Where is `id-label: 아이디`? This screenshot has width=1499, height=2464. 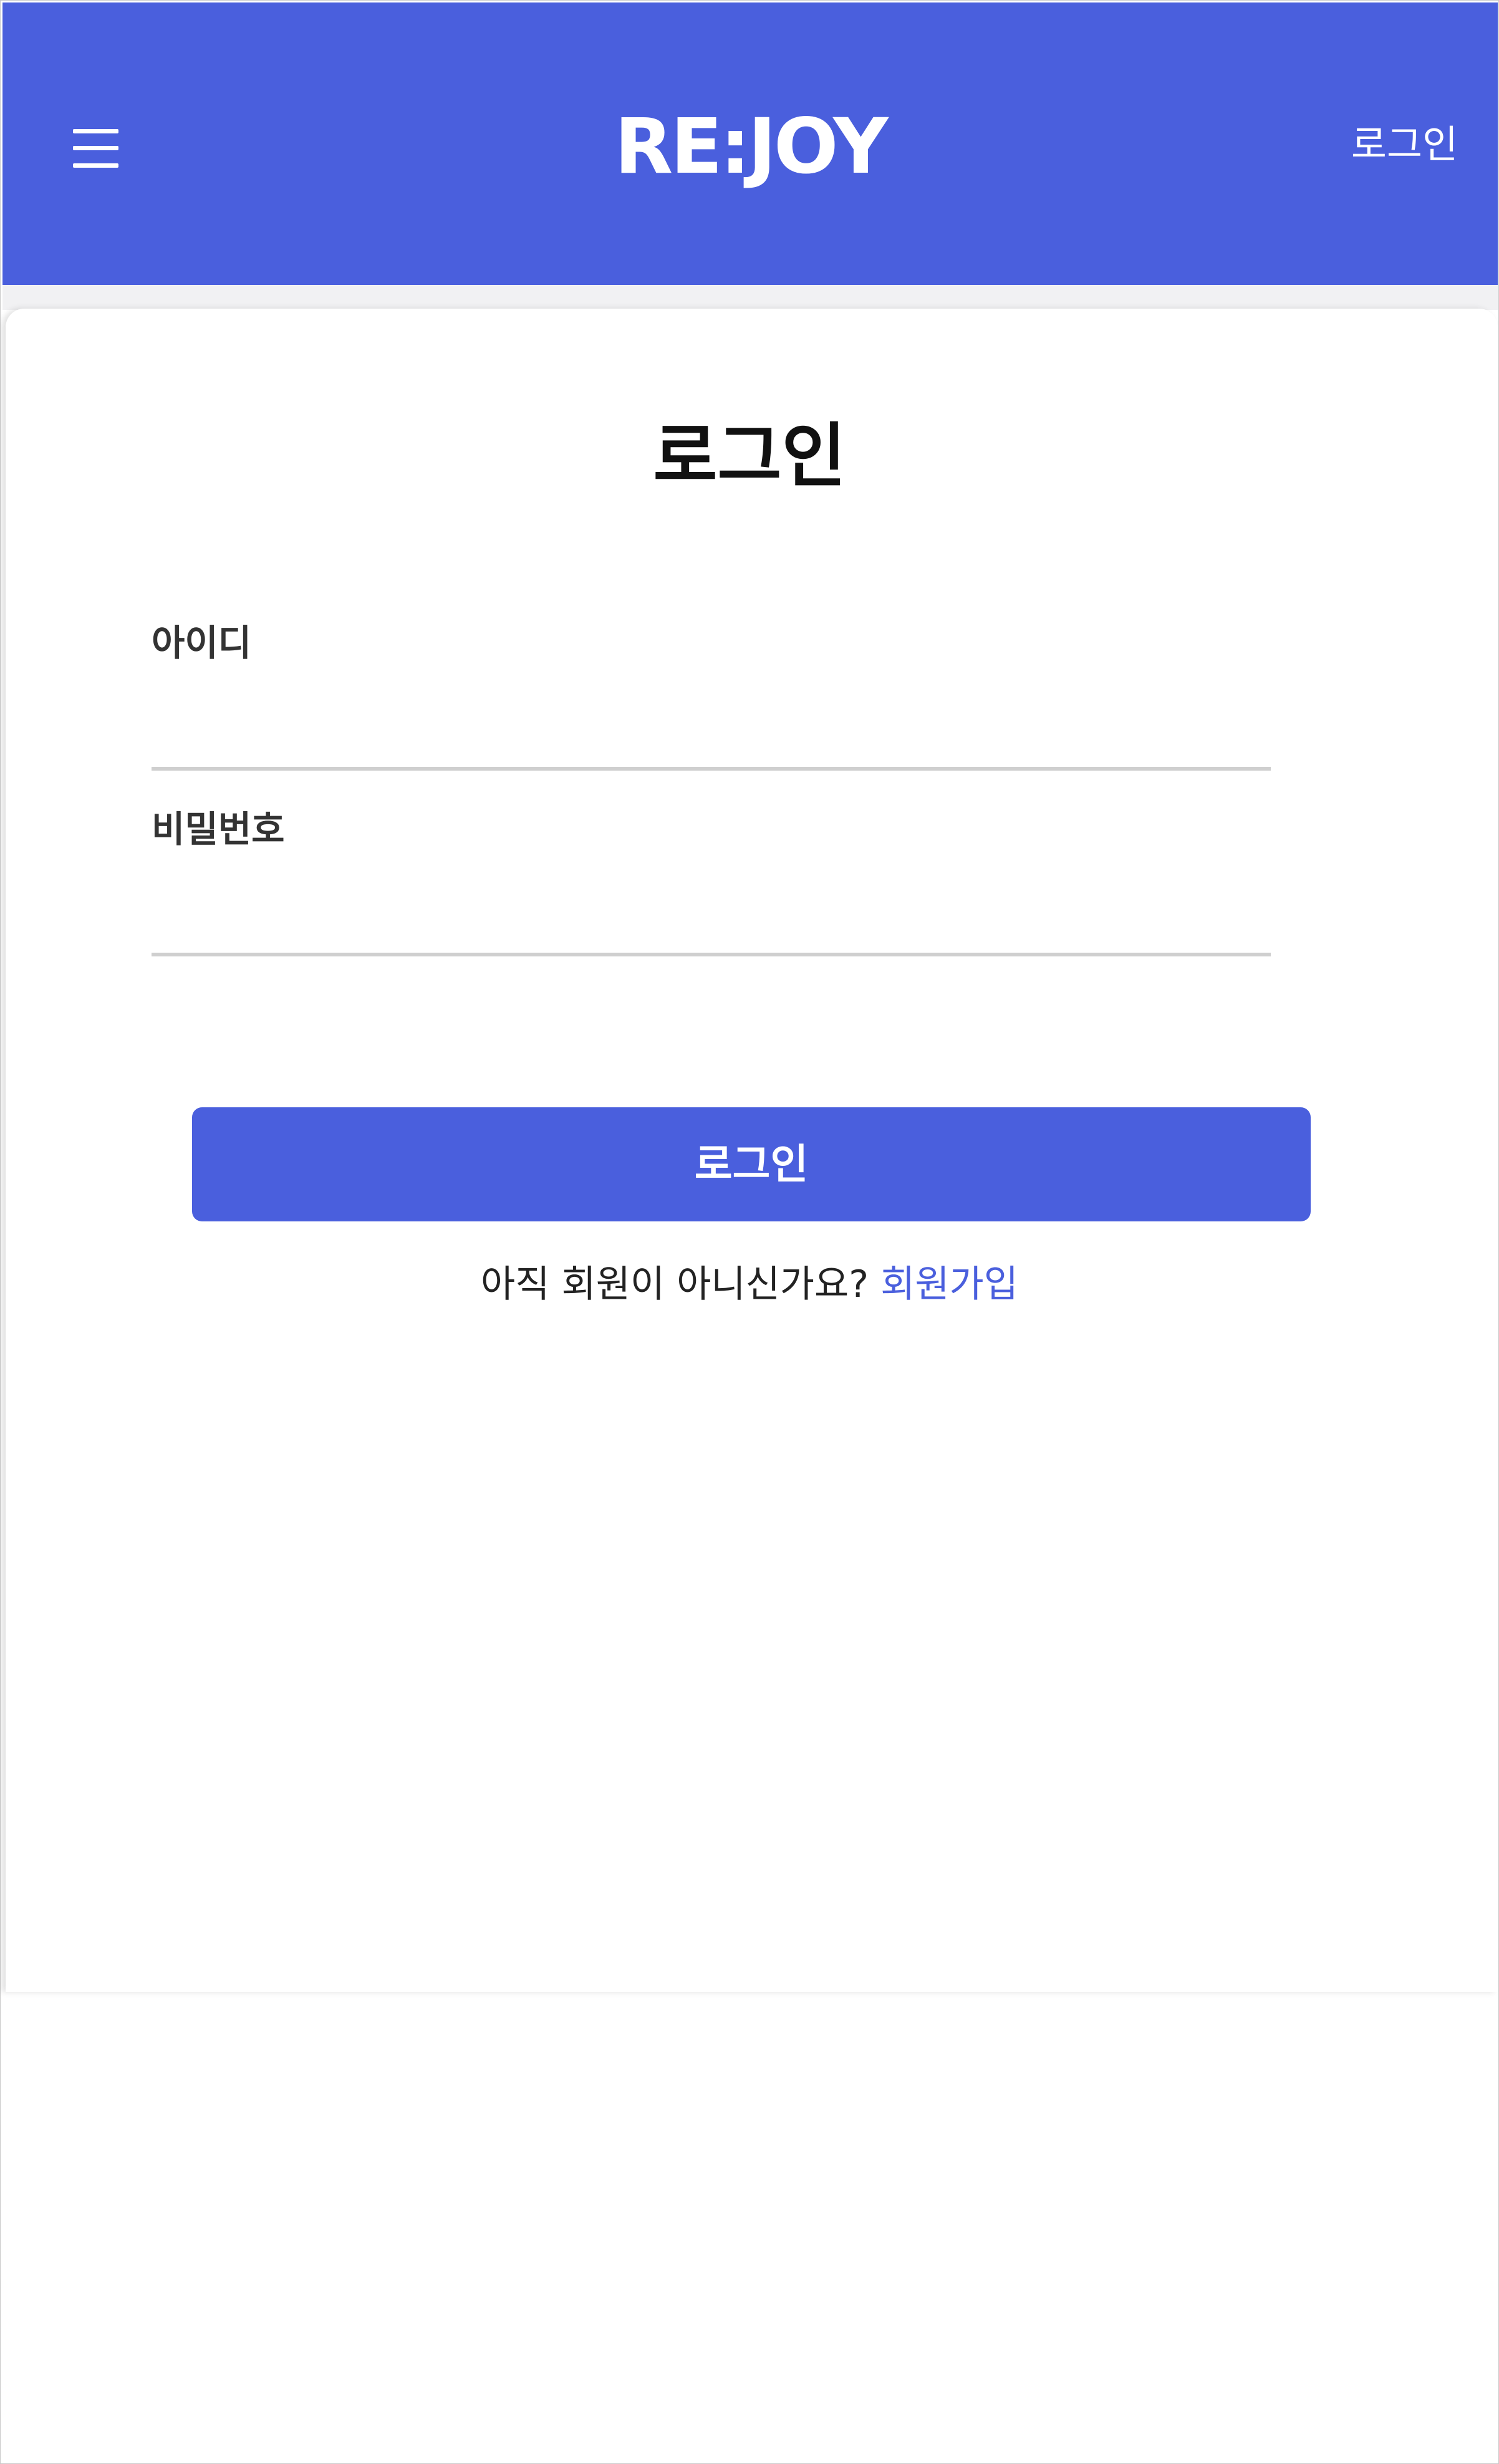
id-label: 아이디 is located at coordinates (202, 643).